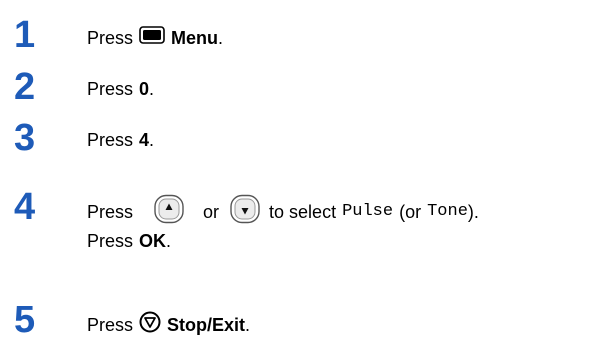  Describe the element at coordinates (25, 207) in the screenshot. I see `step-number: 4` at that location.